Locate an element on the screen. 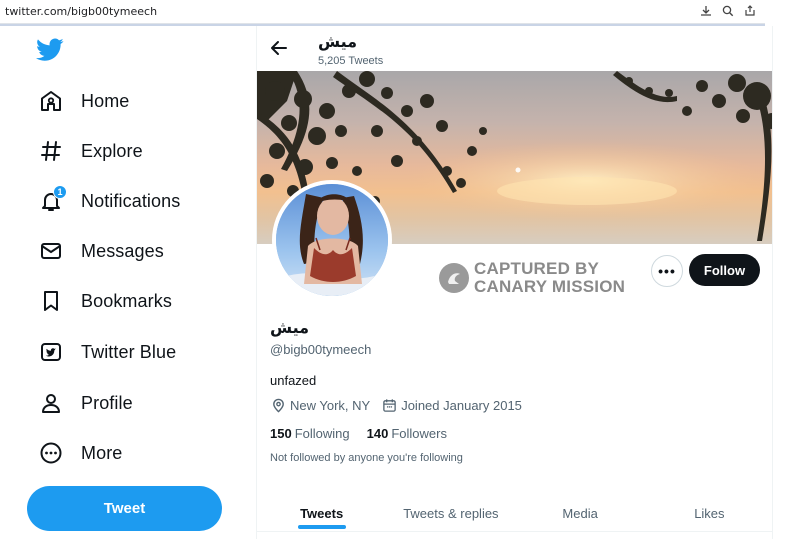  avatar-photo is located at coordinates (332, 240).